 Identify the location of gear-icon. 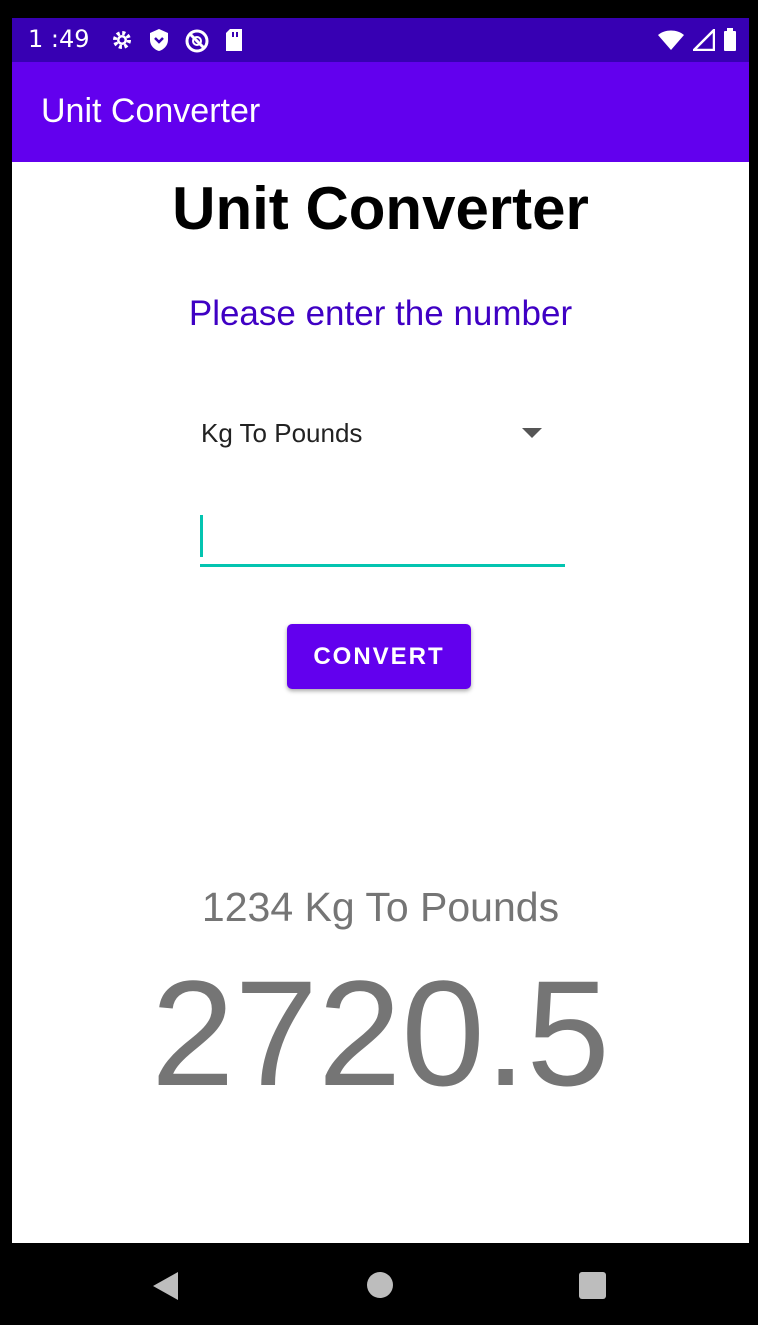
(122, 40).